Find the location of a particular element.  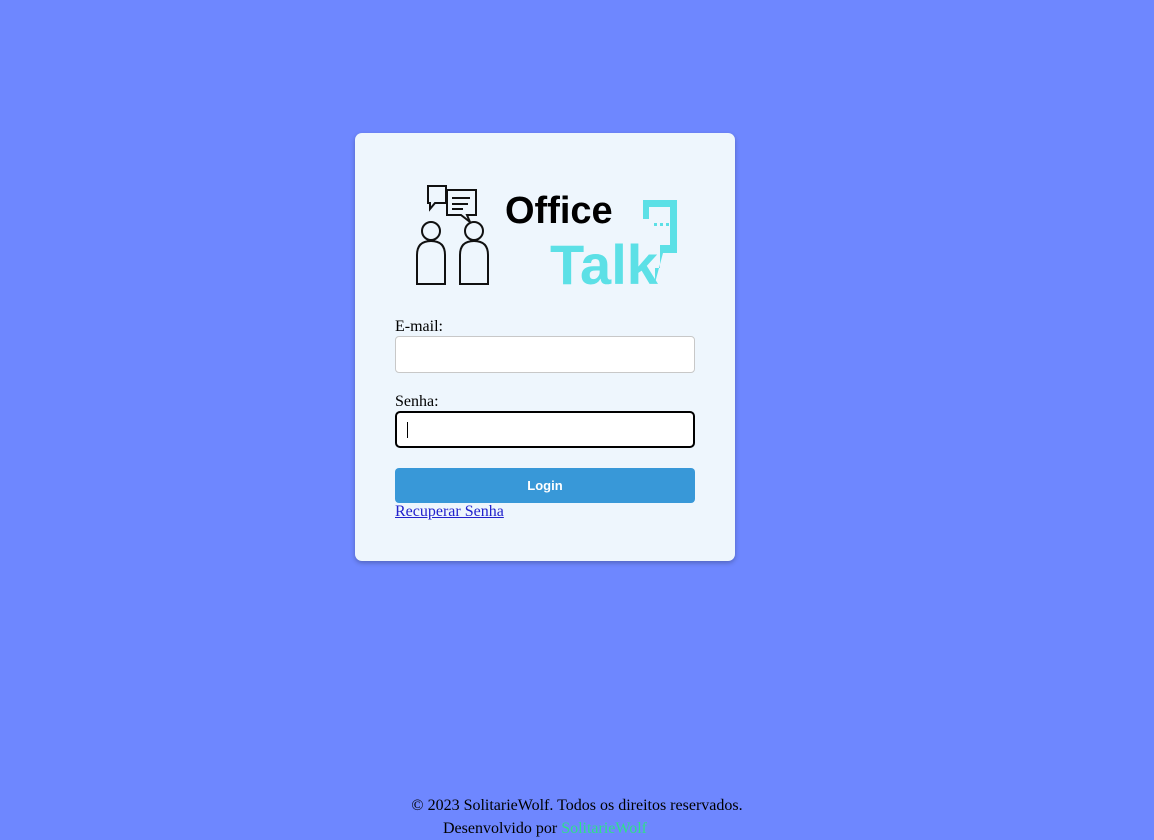

password-label: Senha: is located at coordinates (417, 401).